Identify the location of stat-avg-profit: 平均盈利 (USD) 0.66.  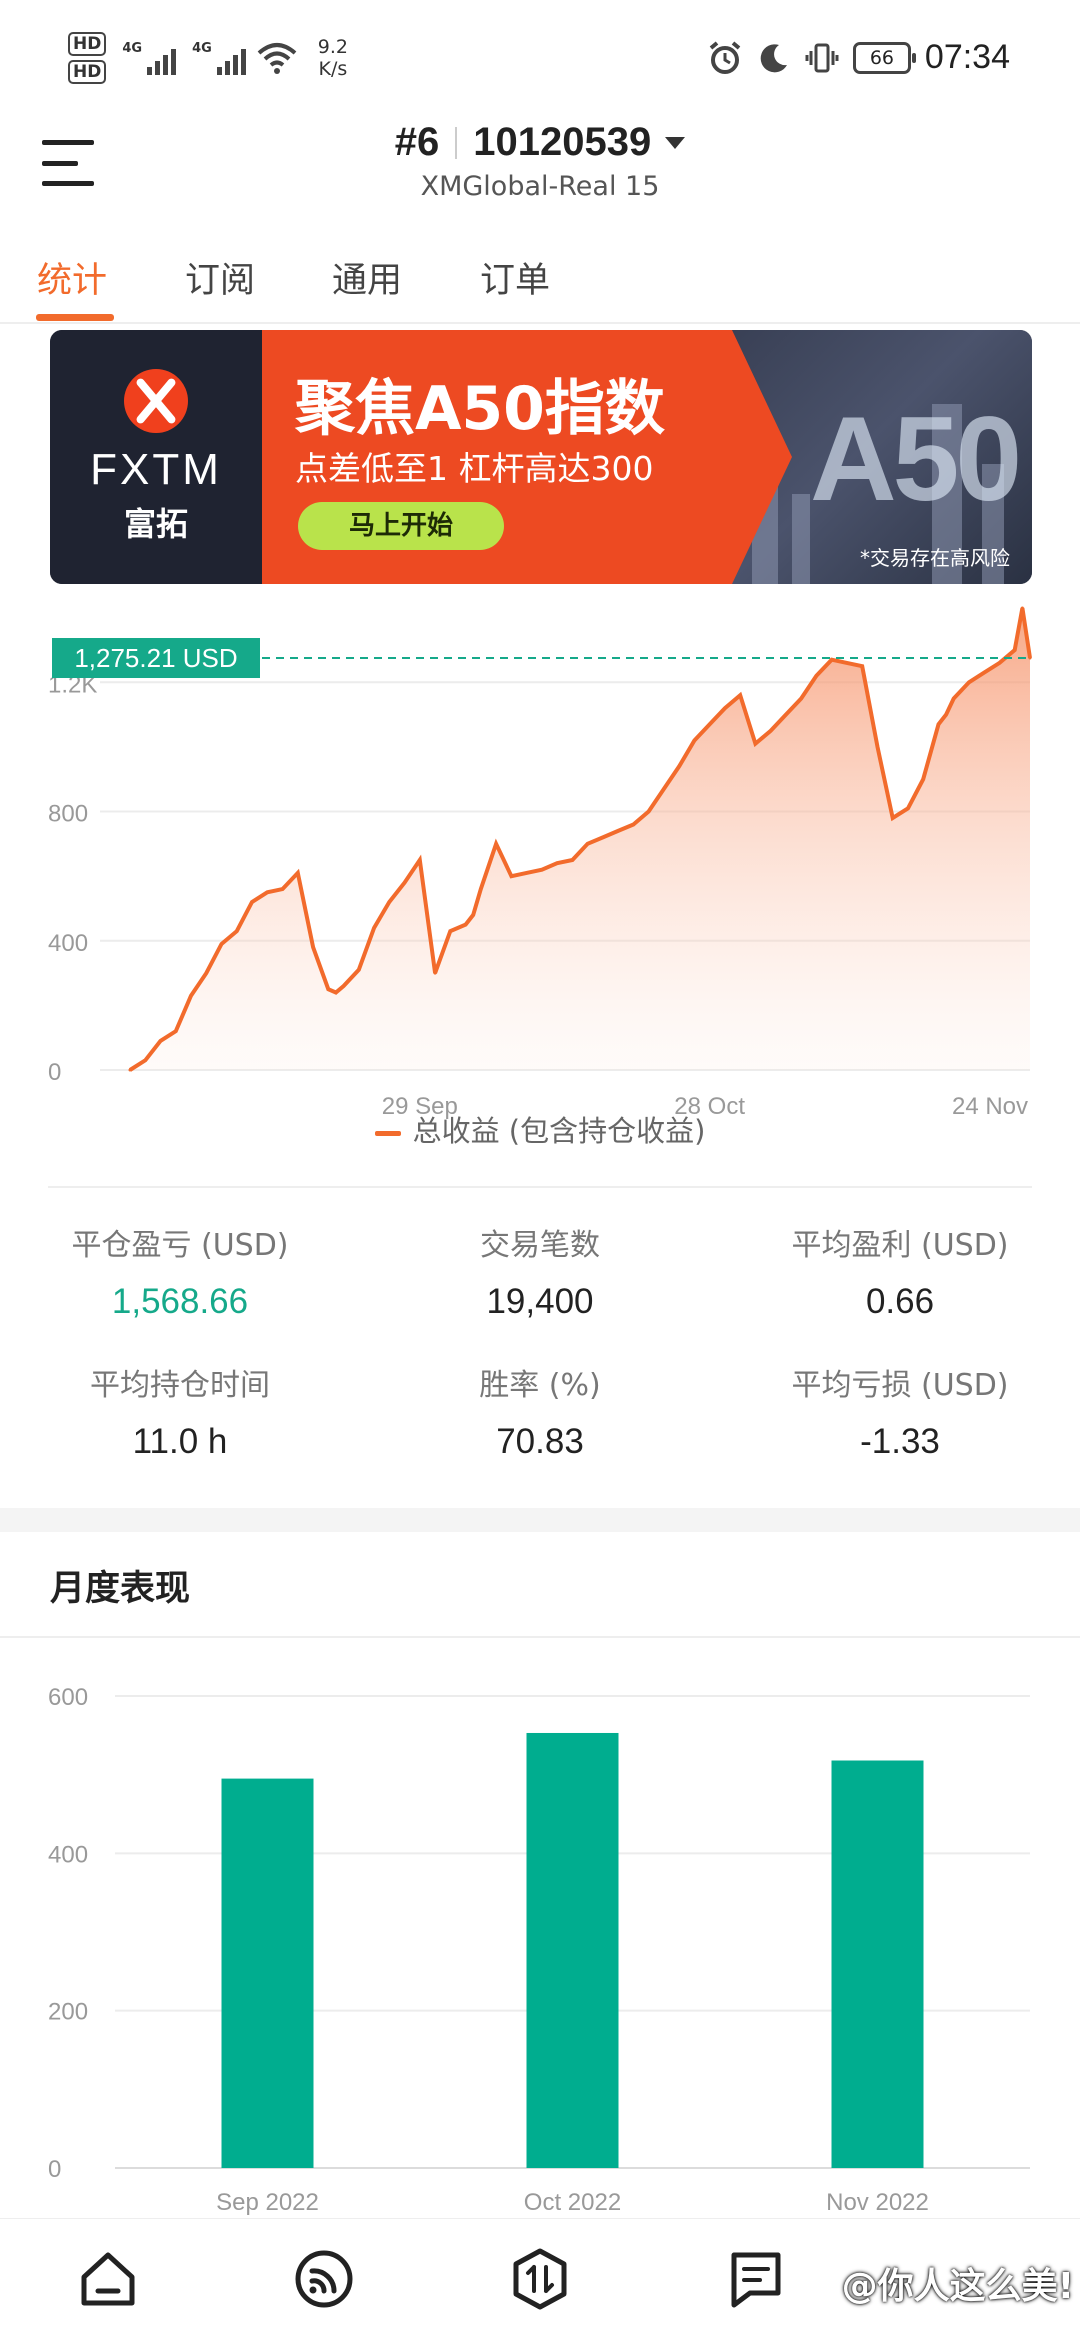
(900, 1271).